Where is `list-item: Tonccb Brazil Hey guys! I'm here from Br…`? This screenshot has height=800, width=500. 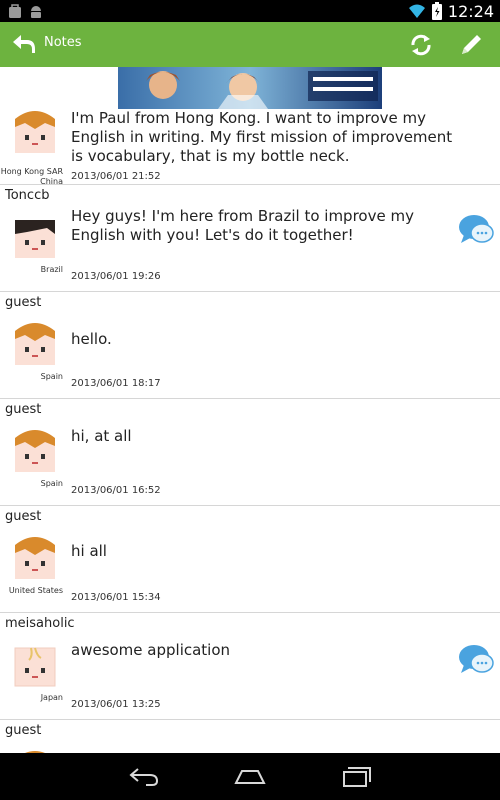 list-item: Tonccb Brazil Hey guys! I'm here from Br… is located at coordinates (250, 238).